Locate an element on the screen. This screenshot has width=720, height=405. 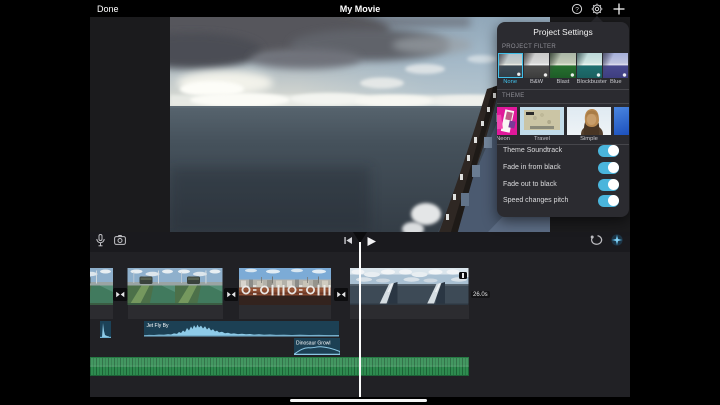
svg-text: Jet Fly By is located at coordinates (158, 326).